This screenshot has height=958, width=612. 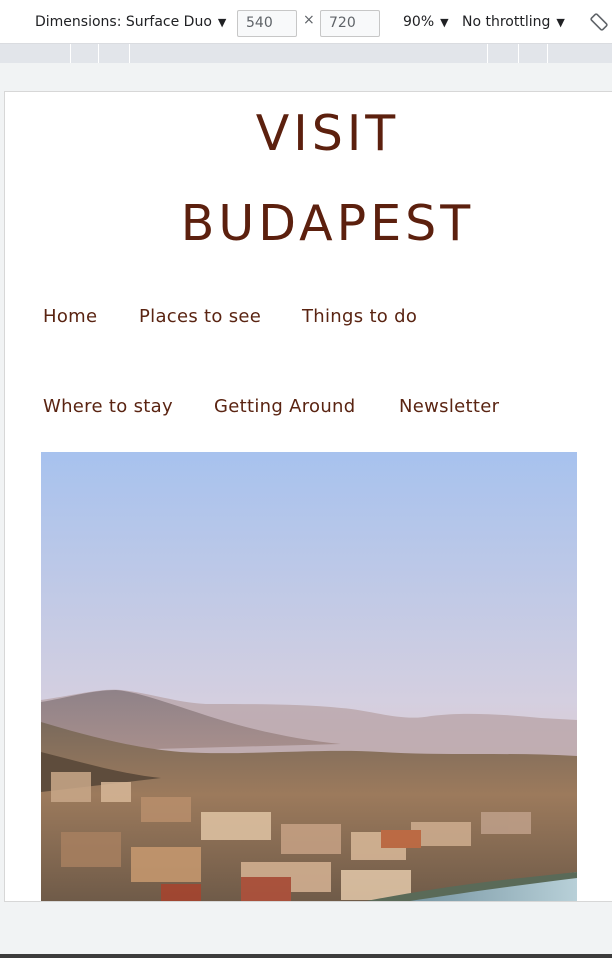 I want to click on nav-home: Home, so click(x=70, y=316).